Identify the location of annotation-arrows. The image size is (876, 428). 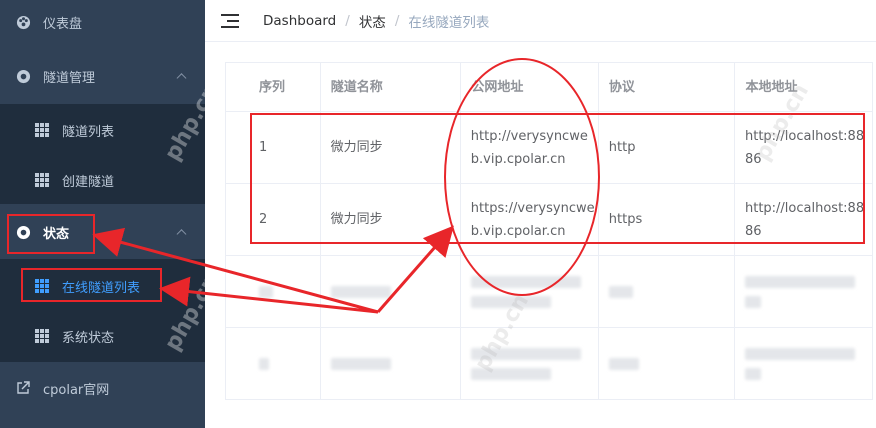
(273, 269).